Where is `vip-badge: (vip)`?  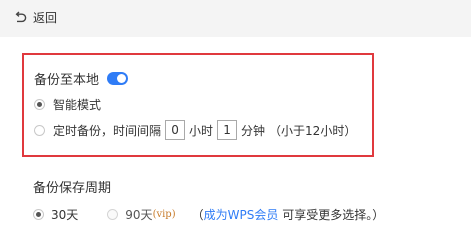
vip-badge: (vip) is located at coordinates (164, 214).